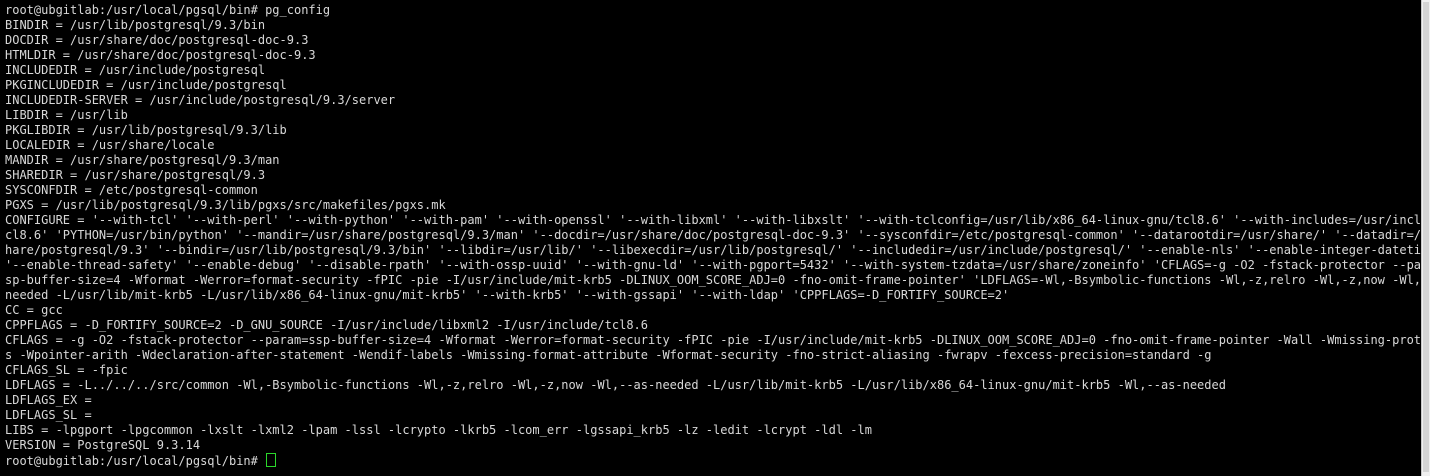 The height and width of the screenshot is (476, 1430). What do you see at coordinates (713, 460) in the screenshot?
I see `prompt-line: root@ubgitlab:/usr/local/pgsql/bin#` at bounding box center [713, 460].